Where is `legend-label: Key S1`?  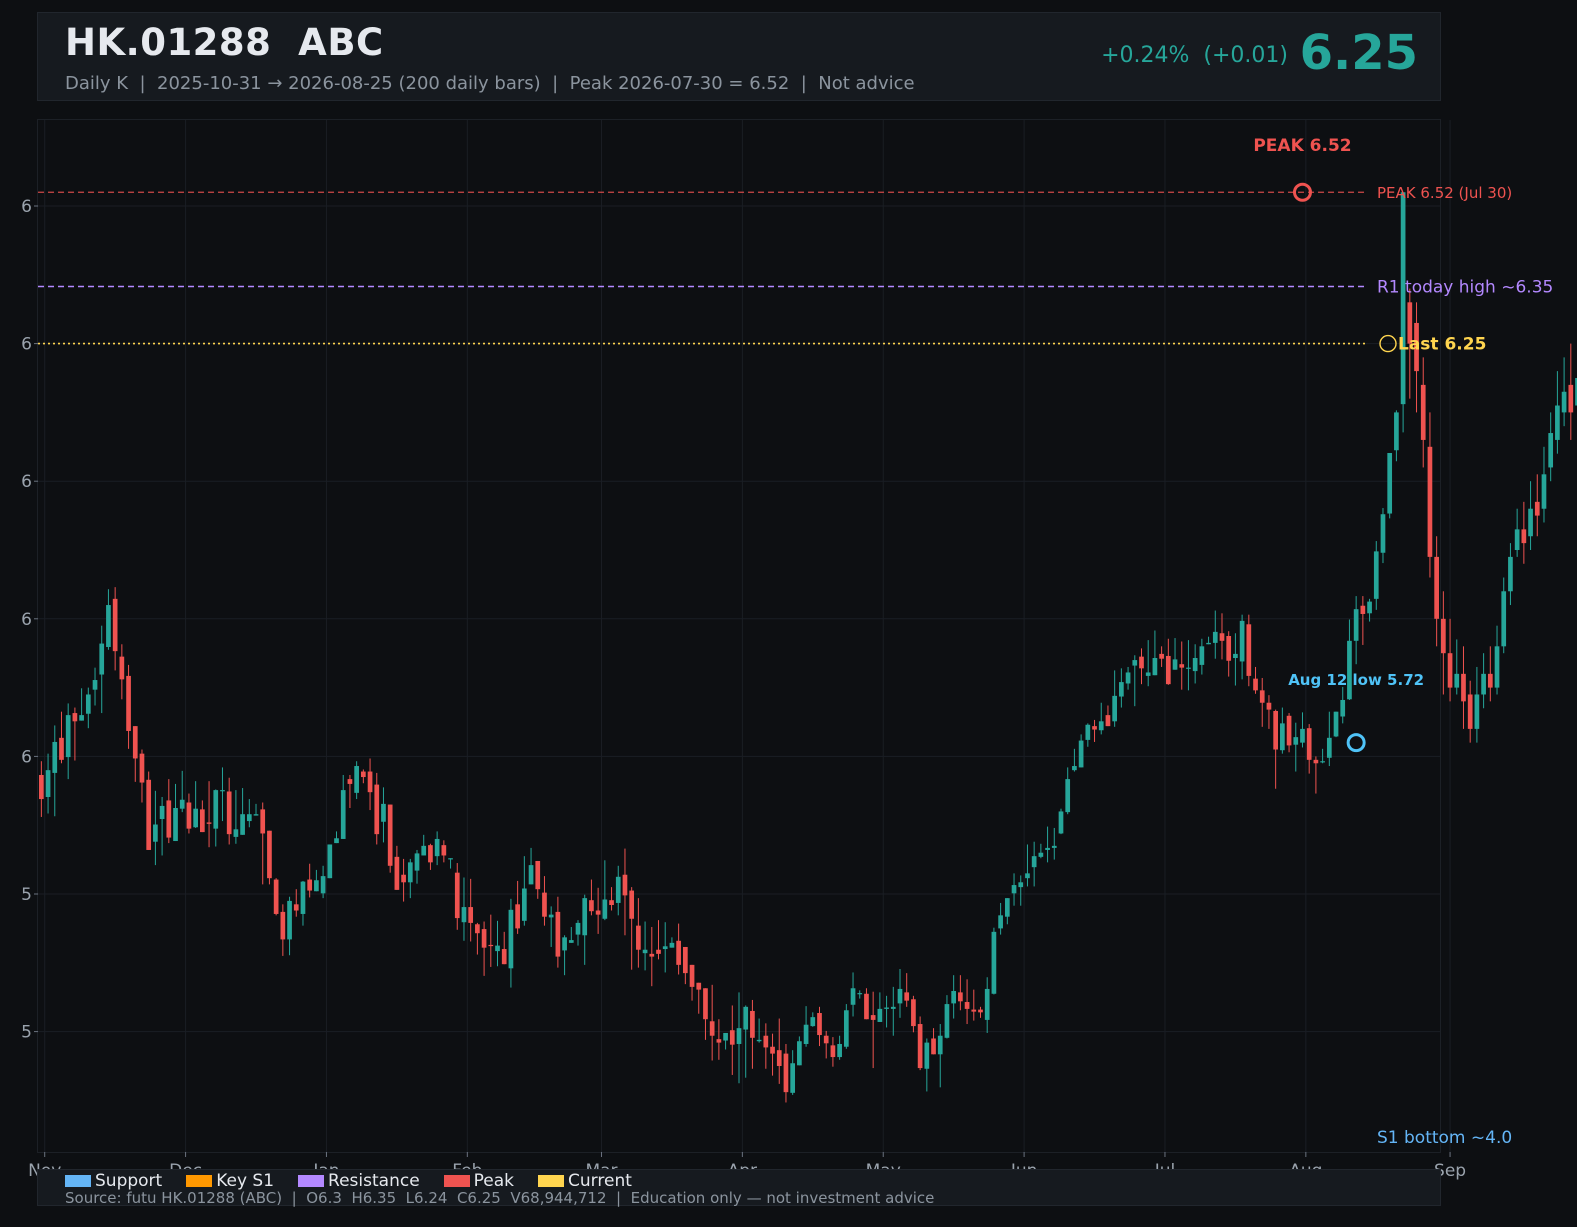 legend-label: Key S1 is located at coordinates (245, 1181).